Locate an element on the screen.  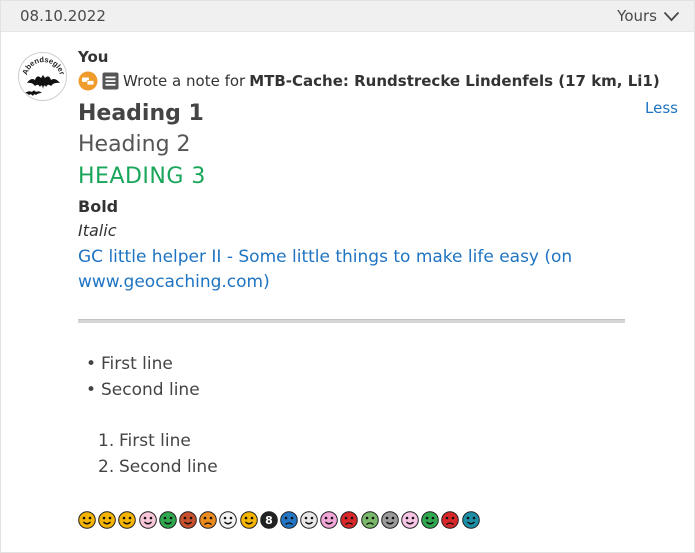
smiley-row: 8 is located at coordinates (279, 520).